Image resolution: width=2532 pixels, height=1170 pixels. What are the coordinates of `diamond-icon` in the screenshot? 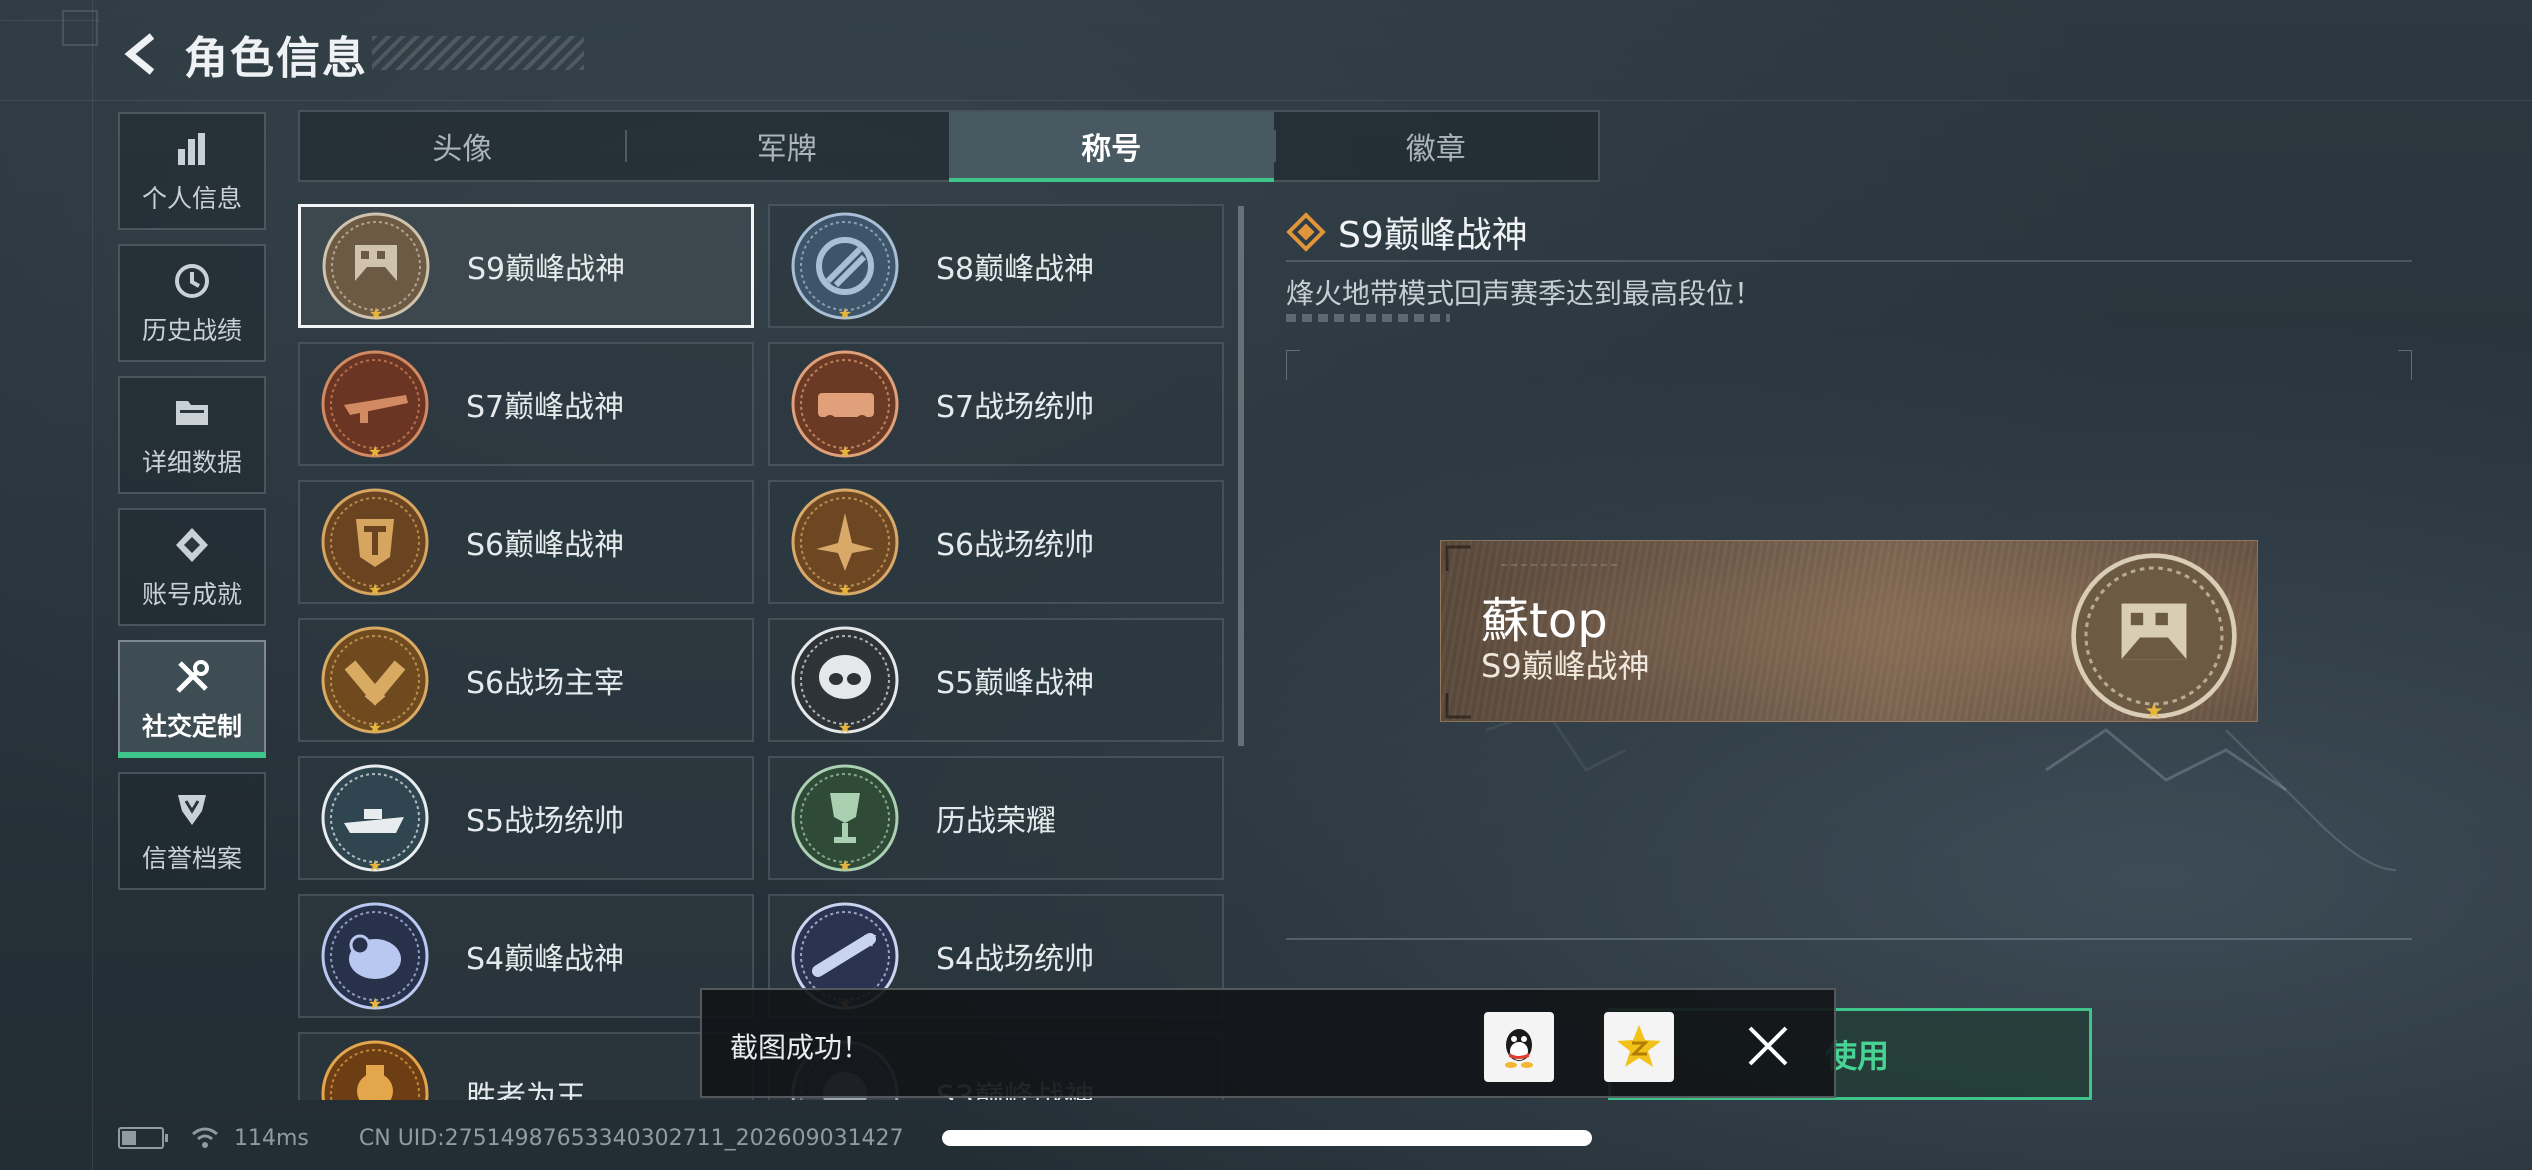 It's located at (1306, 232).